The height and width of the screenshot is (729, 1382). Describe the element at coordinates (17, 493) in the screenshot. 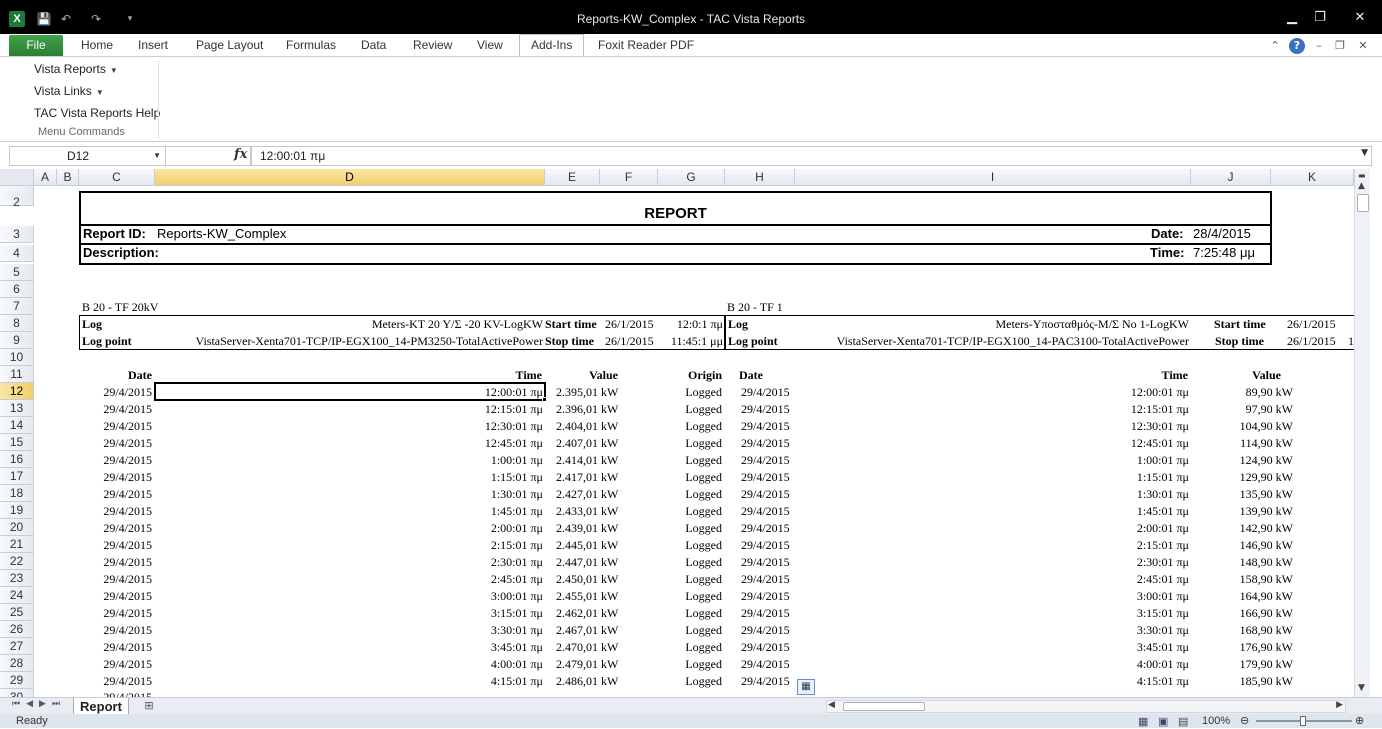

I see `row-header: 18` at that location.